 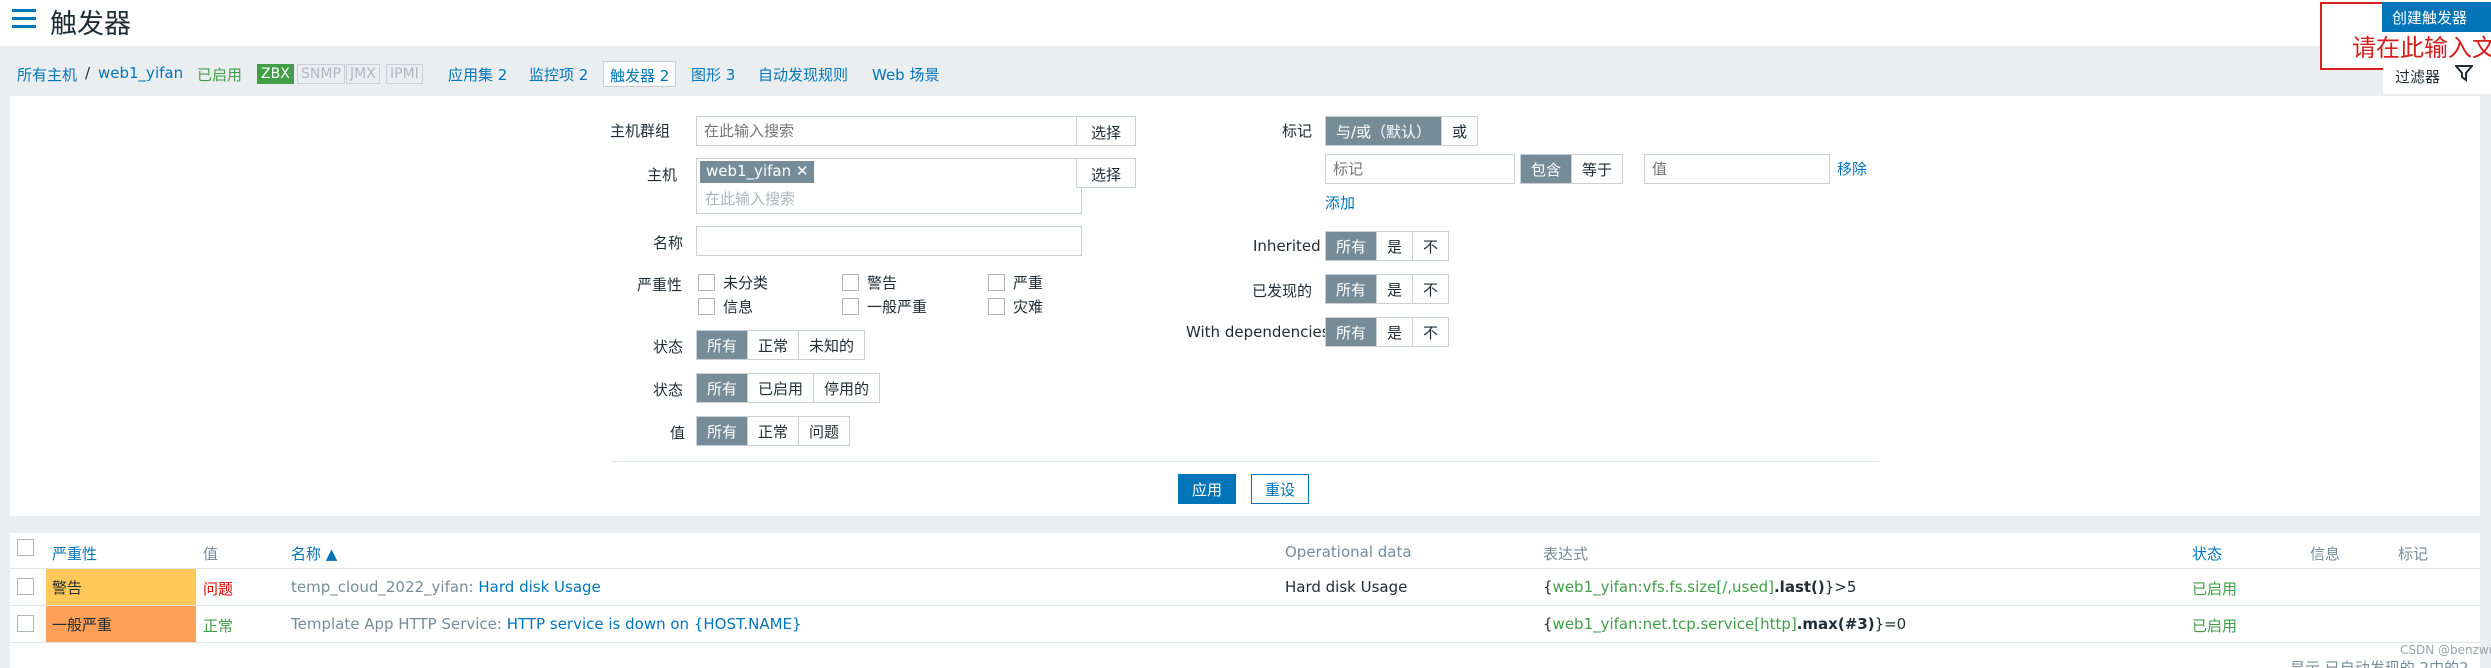 I want to click on expression-item-link: web1_yifan:vfs.fs.size[/,used], so click(x=1663, y=587).